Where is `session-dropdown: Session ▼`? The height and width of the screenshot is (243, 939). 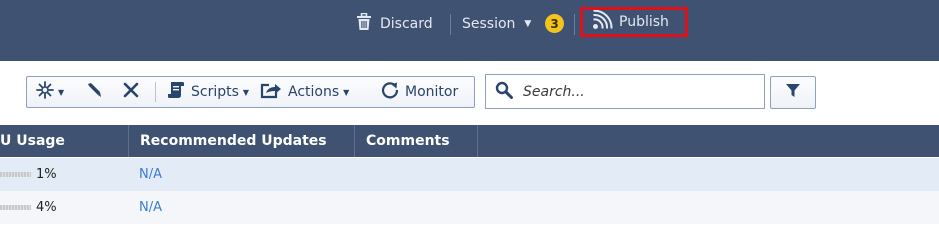
session-dropdown: Session ▼ is located at coordinates (496, 23).